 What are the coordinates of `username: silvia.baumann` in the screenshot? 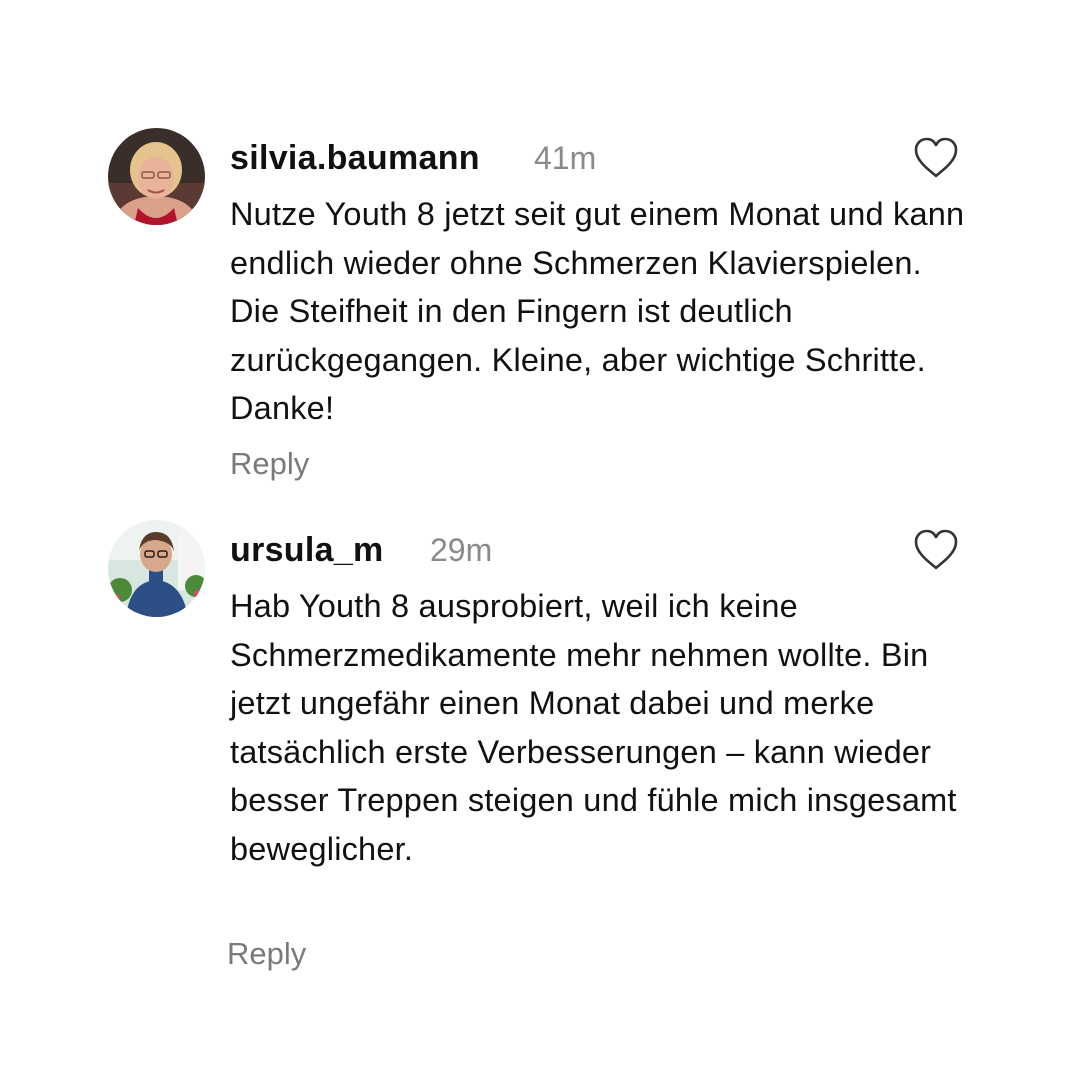 It's located at (355, 158).